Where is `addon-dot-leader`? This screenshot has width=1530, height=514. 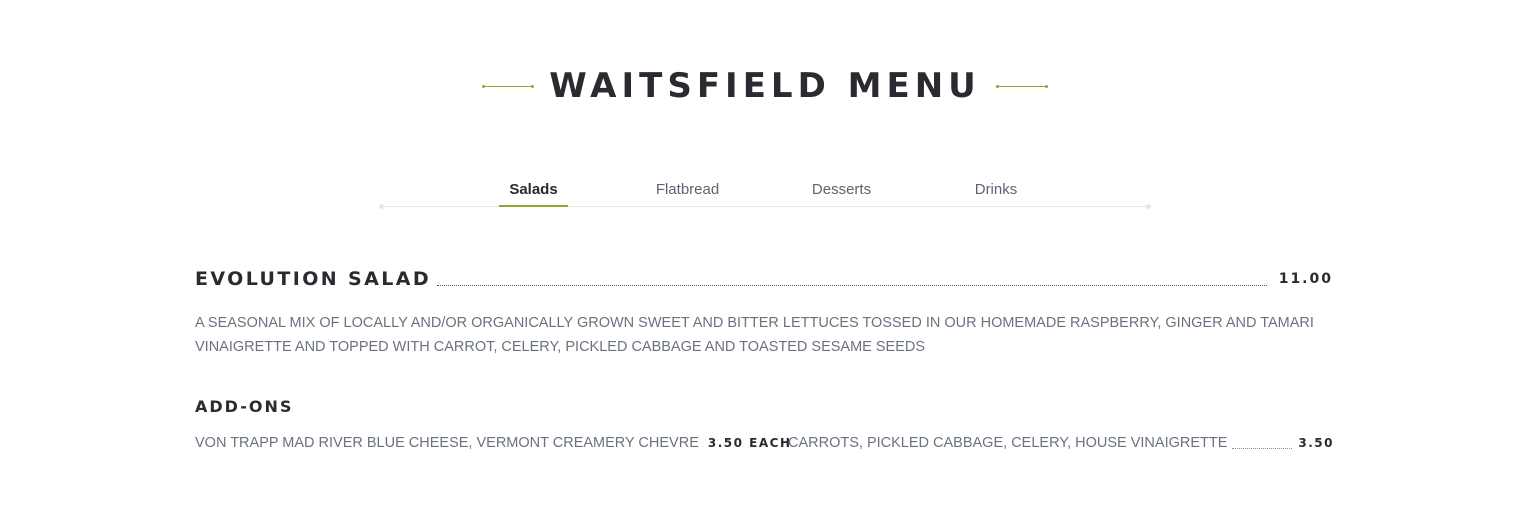
addon-dot-leader is located at coordinates (1262, 448).